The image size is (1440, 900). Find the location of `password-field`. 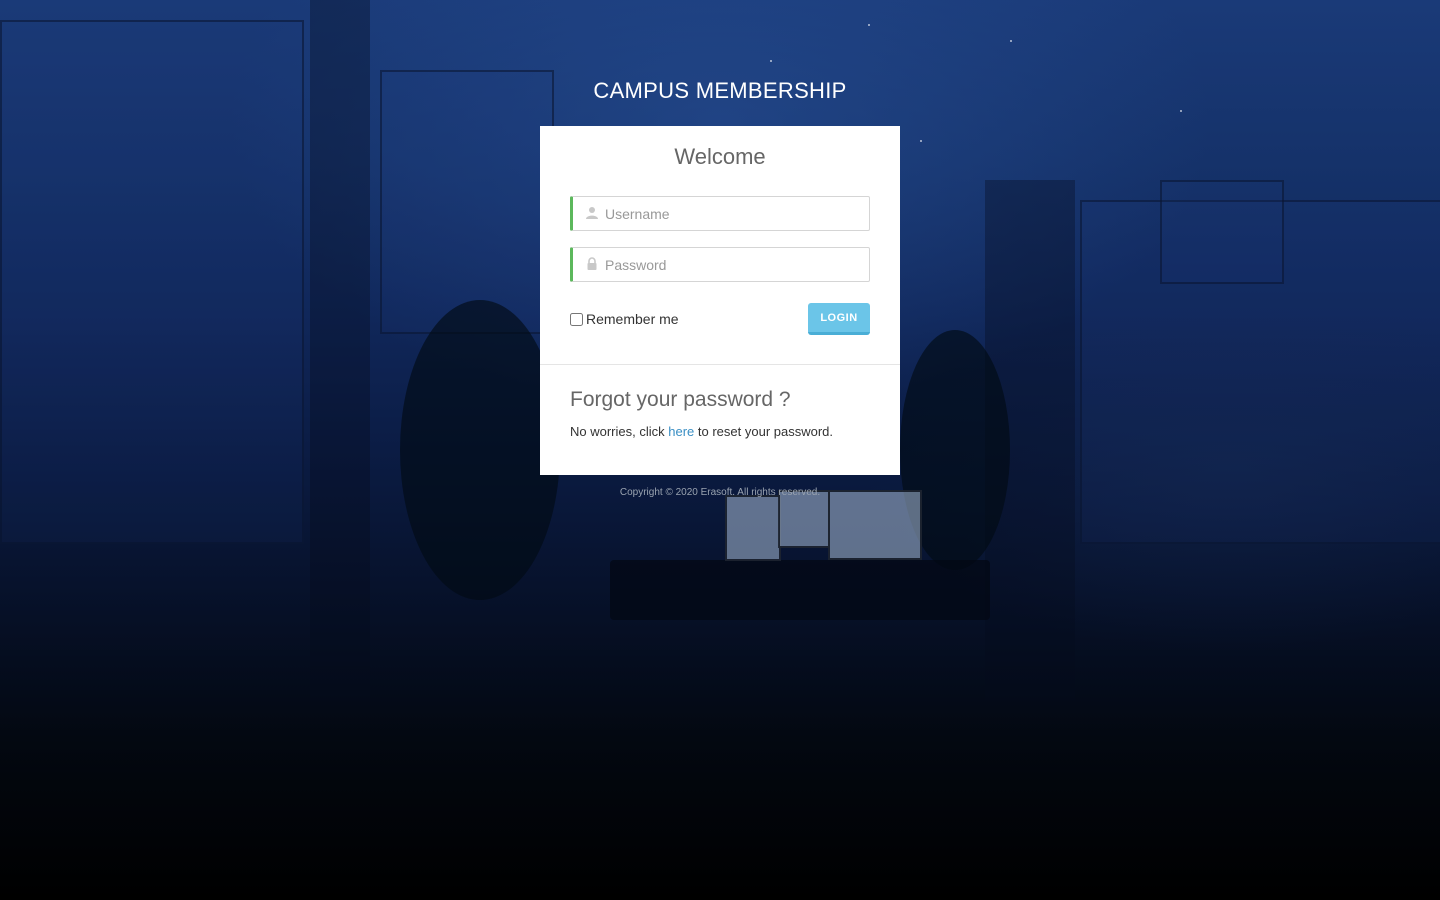

password-field is located at coordinates (720, 264).